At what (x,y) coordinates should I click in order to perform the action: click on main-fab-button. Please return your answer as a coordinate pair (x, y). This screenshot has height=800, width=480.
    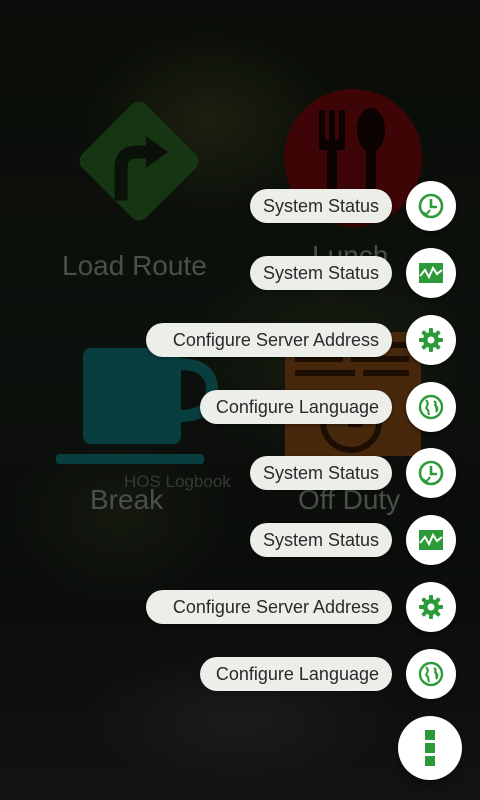
    Looking at the image, I should click on (430, 748).